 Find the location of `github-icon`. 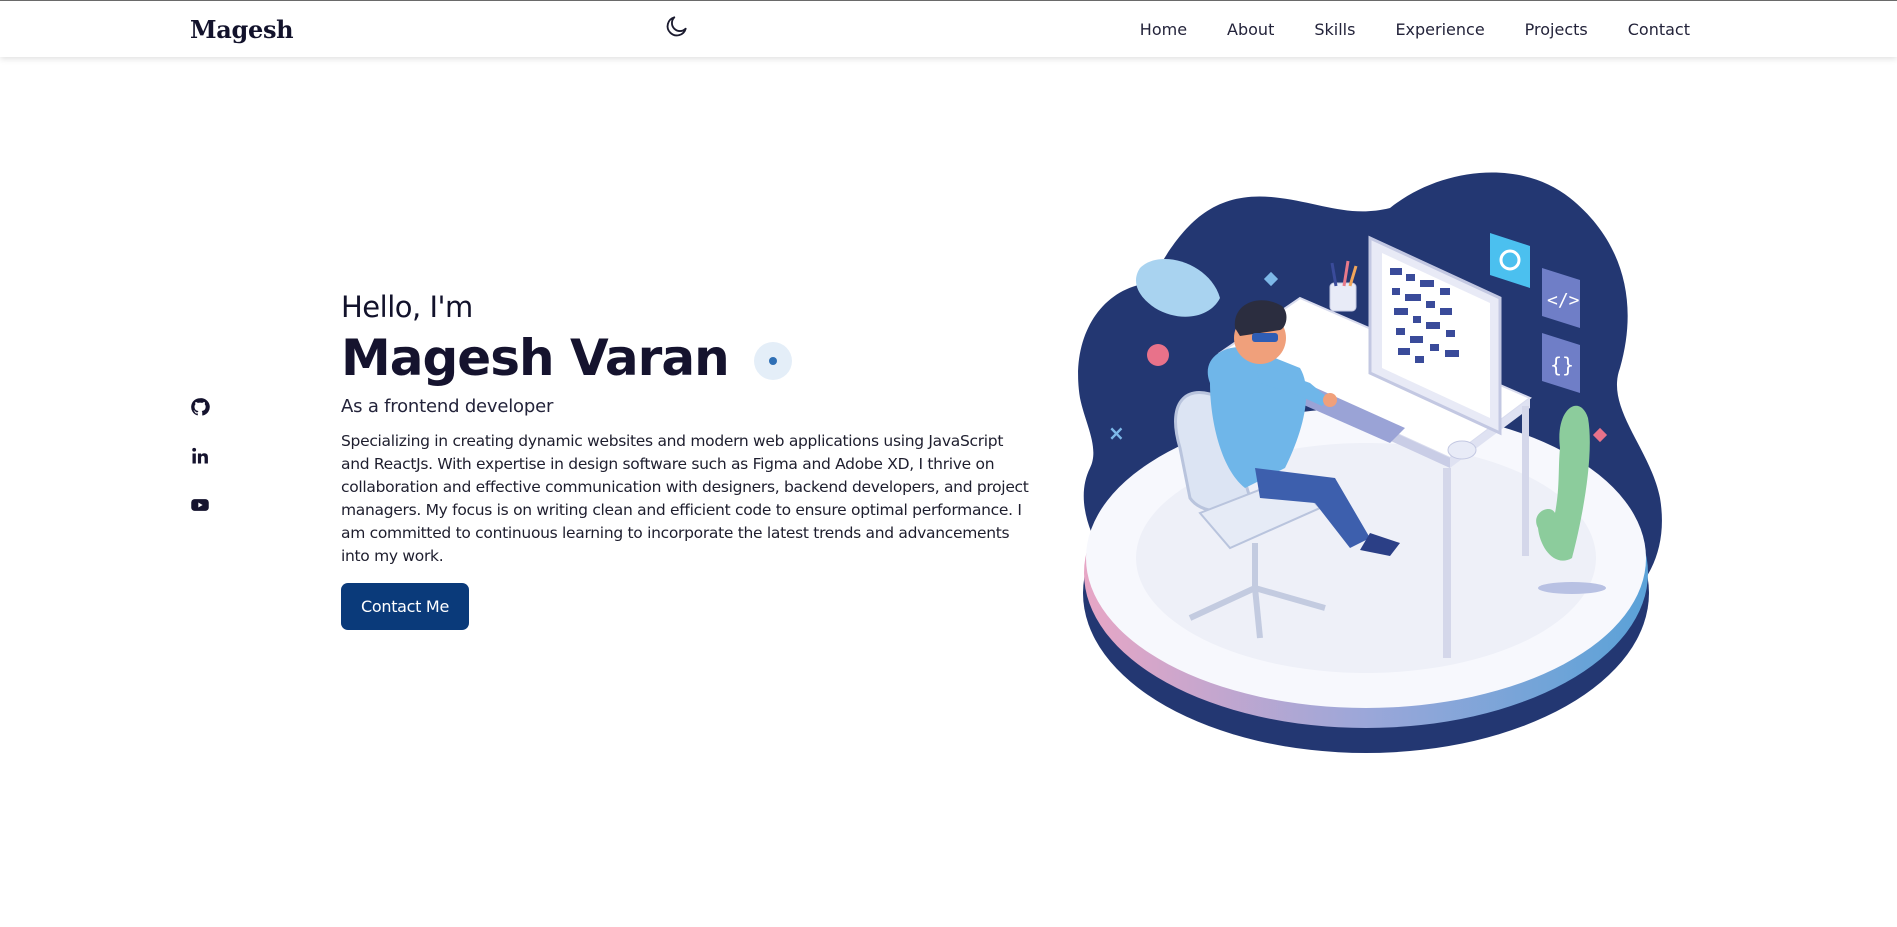

github-icon is located at coordinates (201, 408).